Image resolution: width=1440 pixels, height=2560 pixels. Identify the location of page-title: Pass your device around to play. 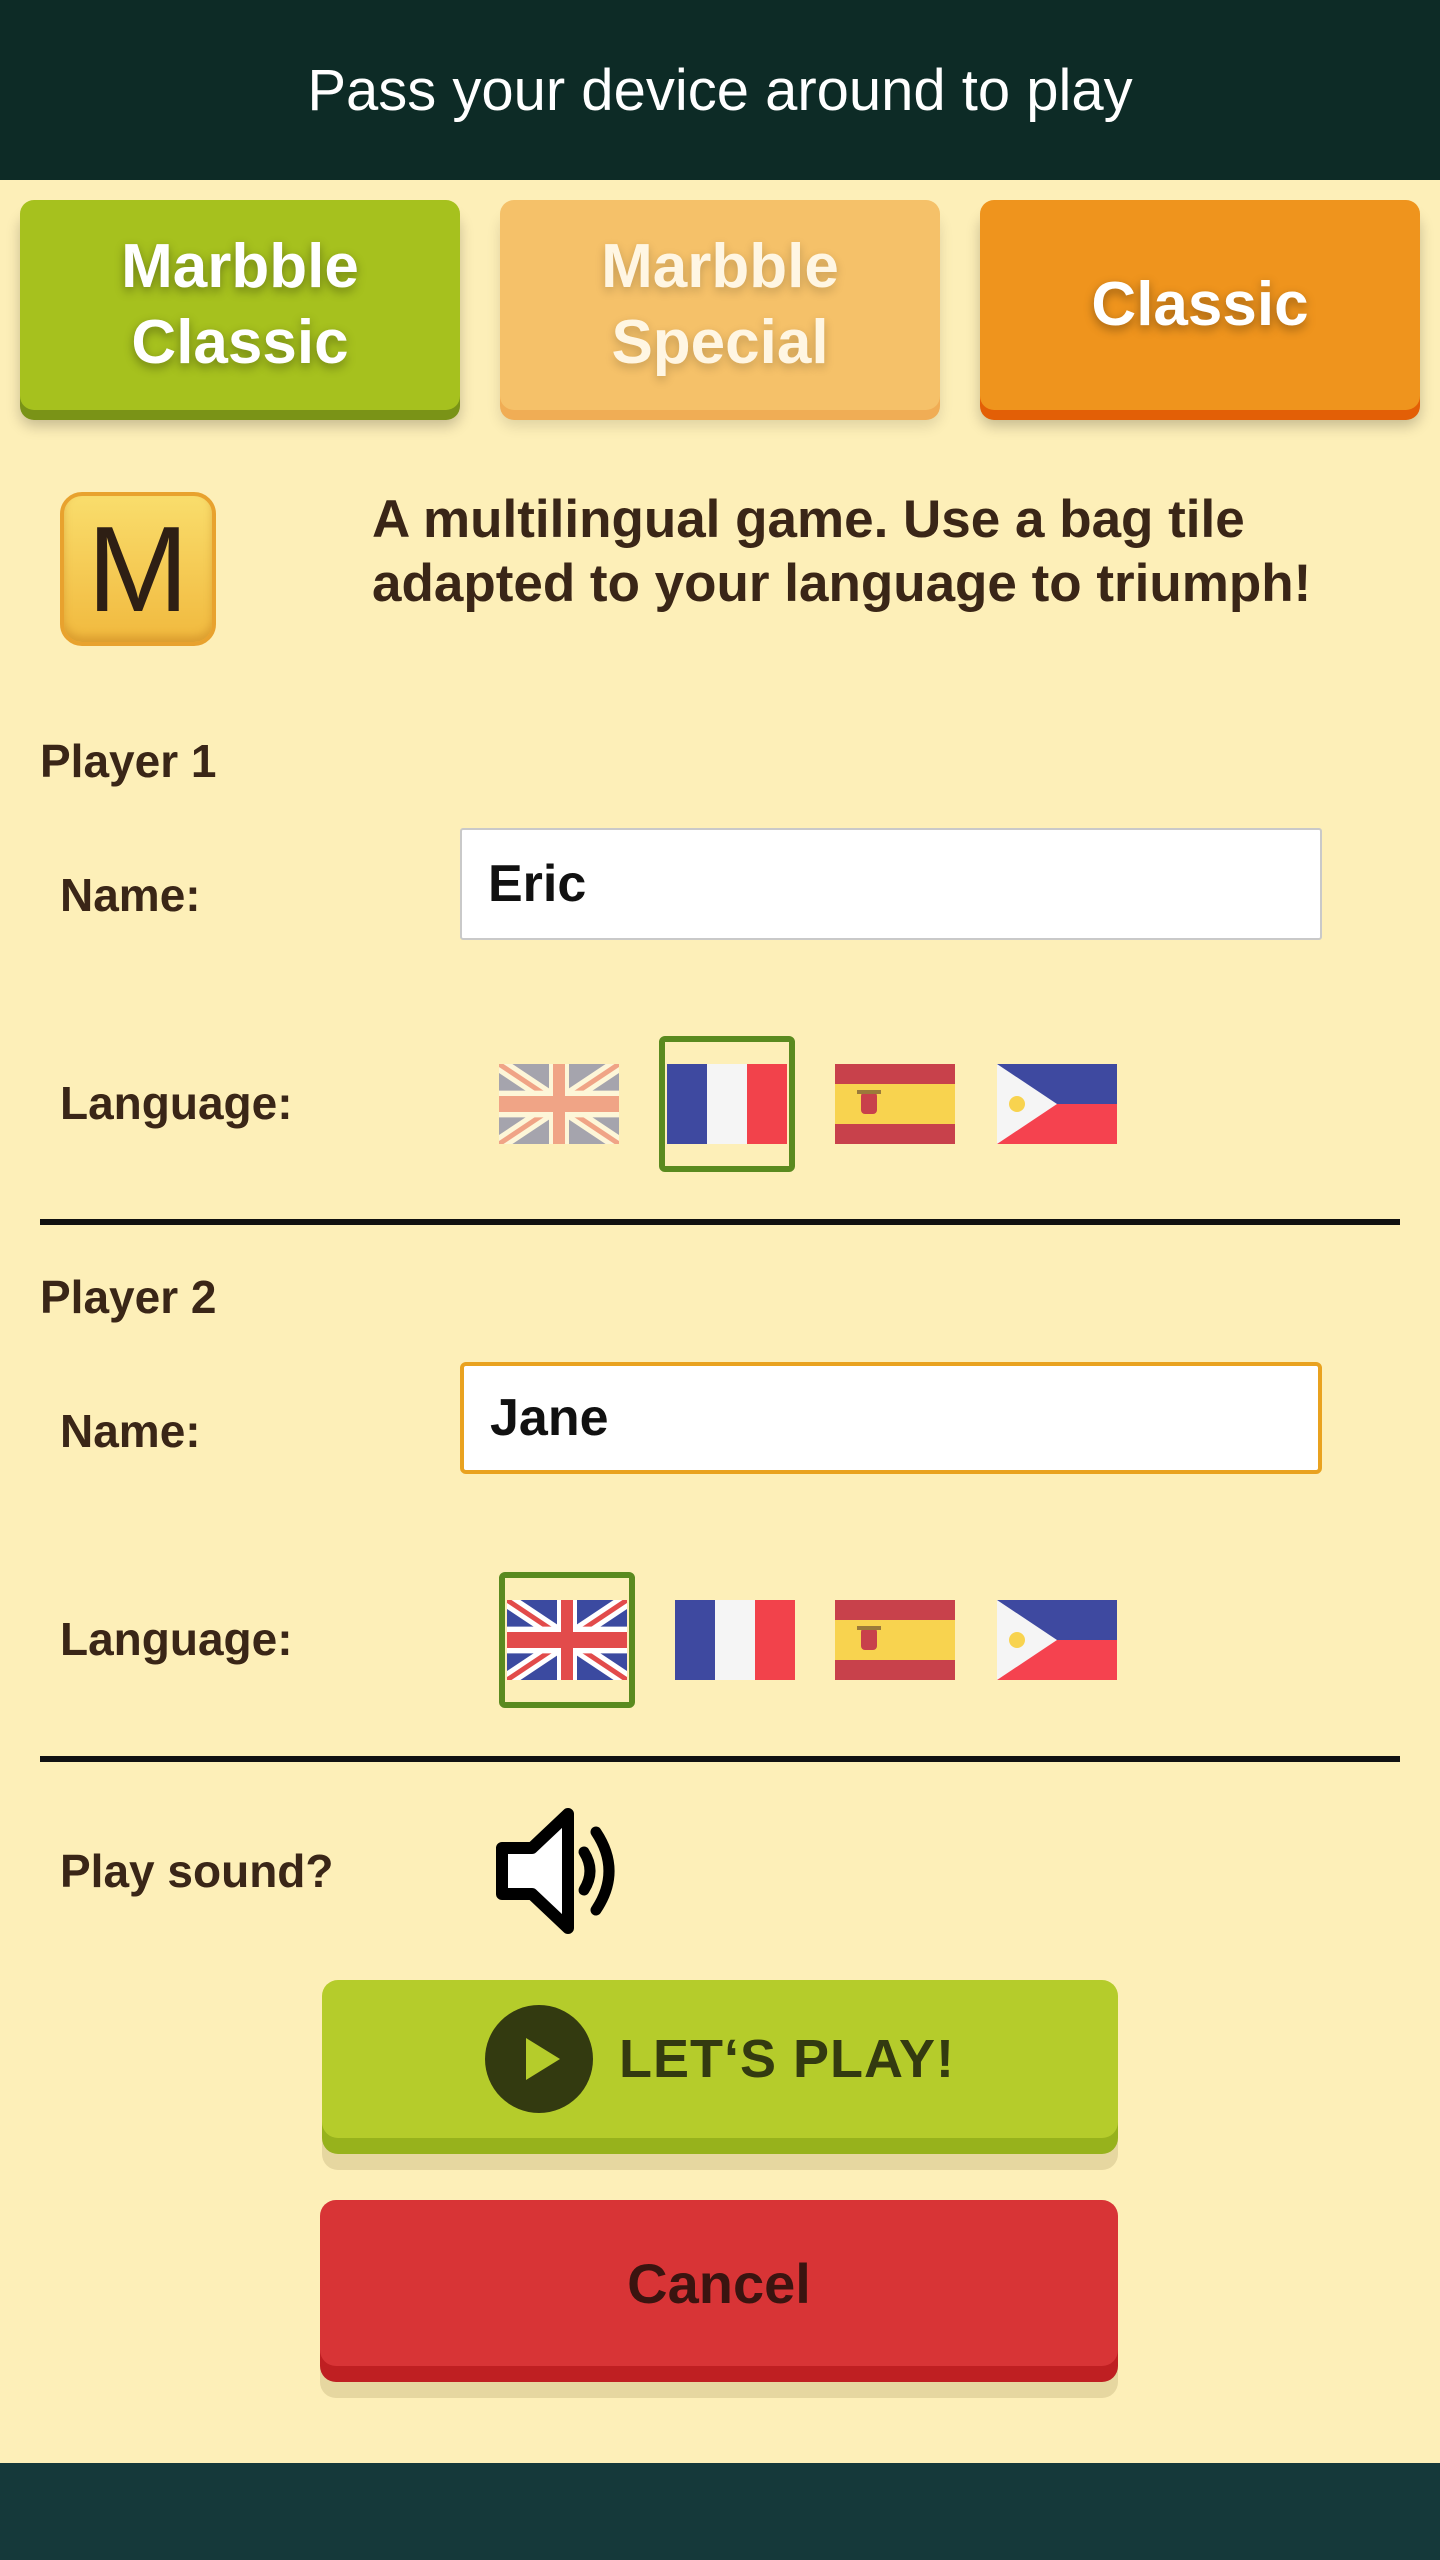
(720, 90).